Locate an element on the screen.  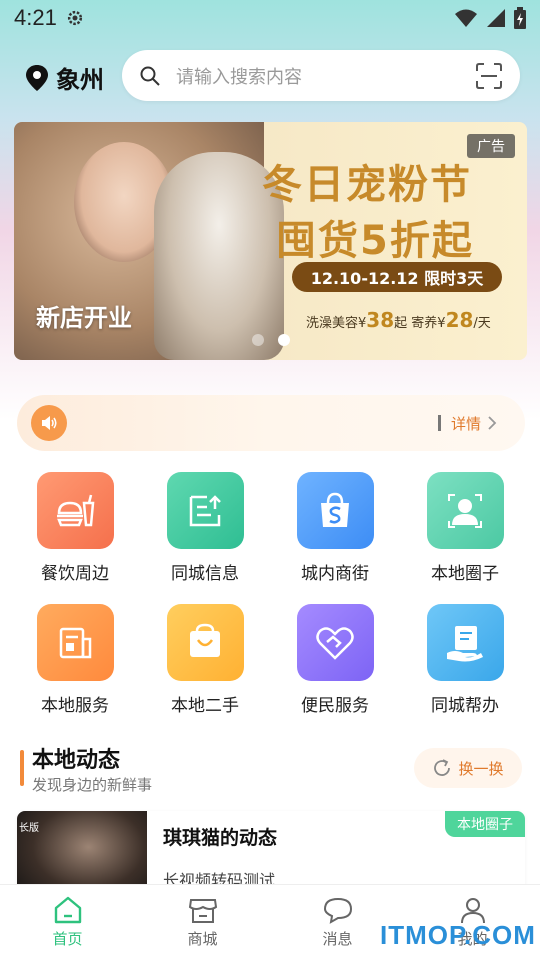
banner-date-text: 12.10-12.12 限时3天 is located at coordinates (397, 278).